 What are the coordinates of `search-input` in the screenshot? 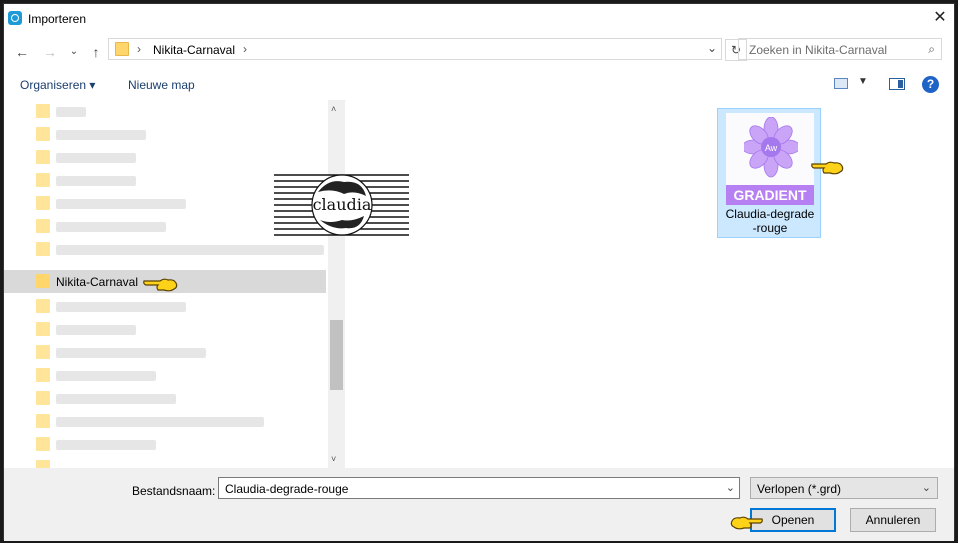 It's located at (834, 50).